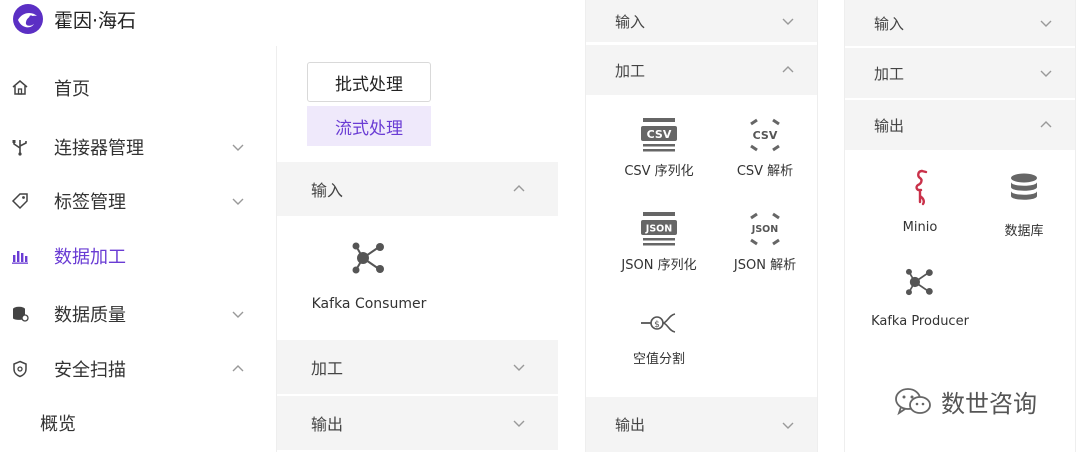 Image resolution: width=1080 pixels, height=452 pixels. I want to click on tool-label: 数据库, so click(1024, 231).